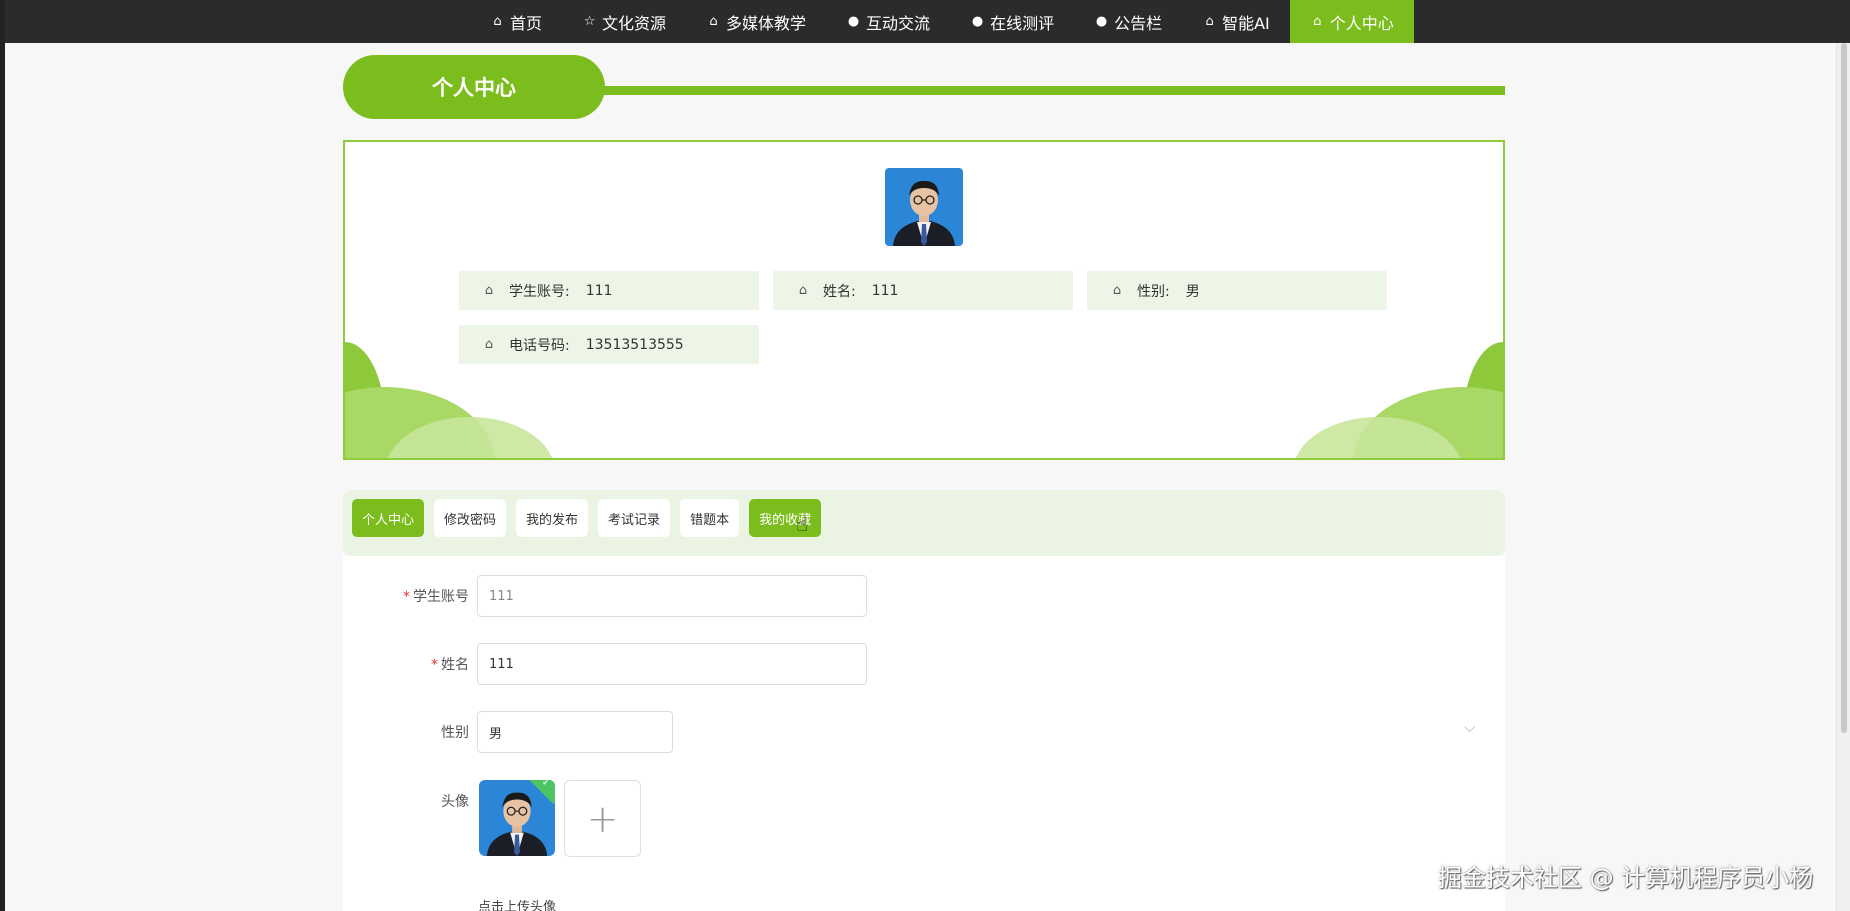 The height and width of the screenshot is (911, 1850). I want to click on tab-change-password: 修改密码, so click(470, 518).